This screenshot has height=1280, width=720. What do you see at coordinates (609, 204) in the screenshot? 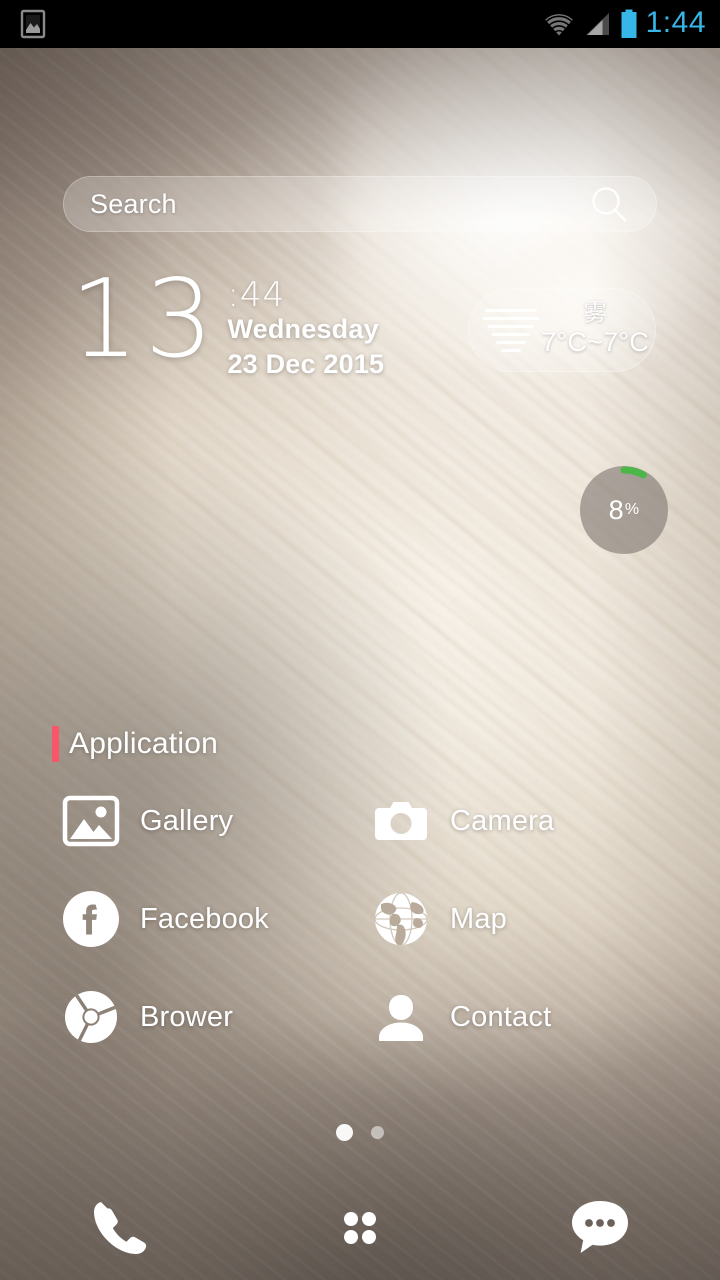
I see `search-icon` at bounding box center [609, 204].